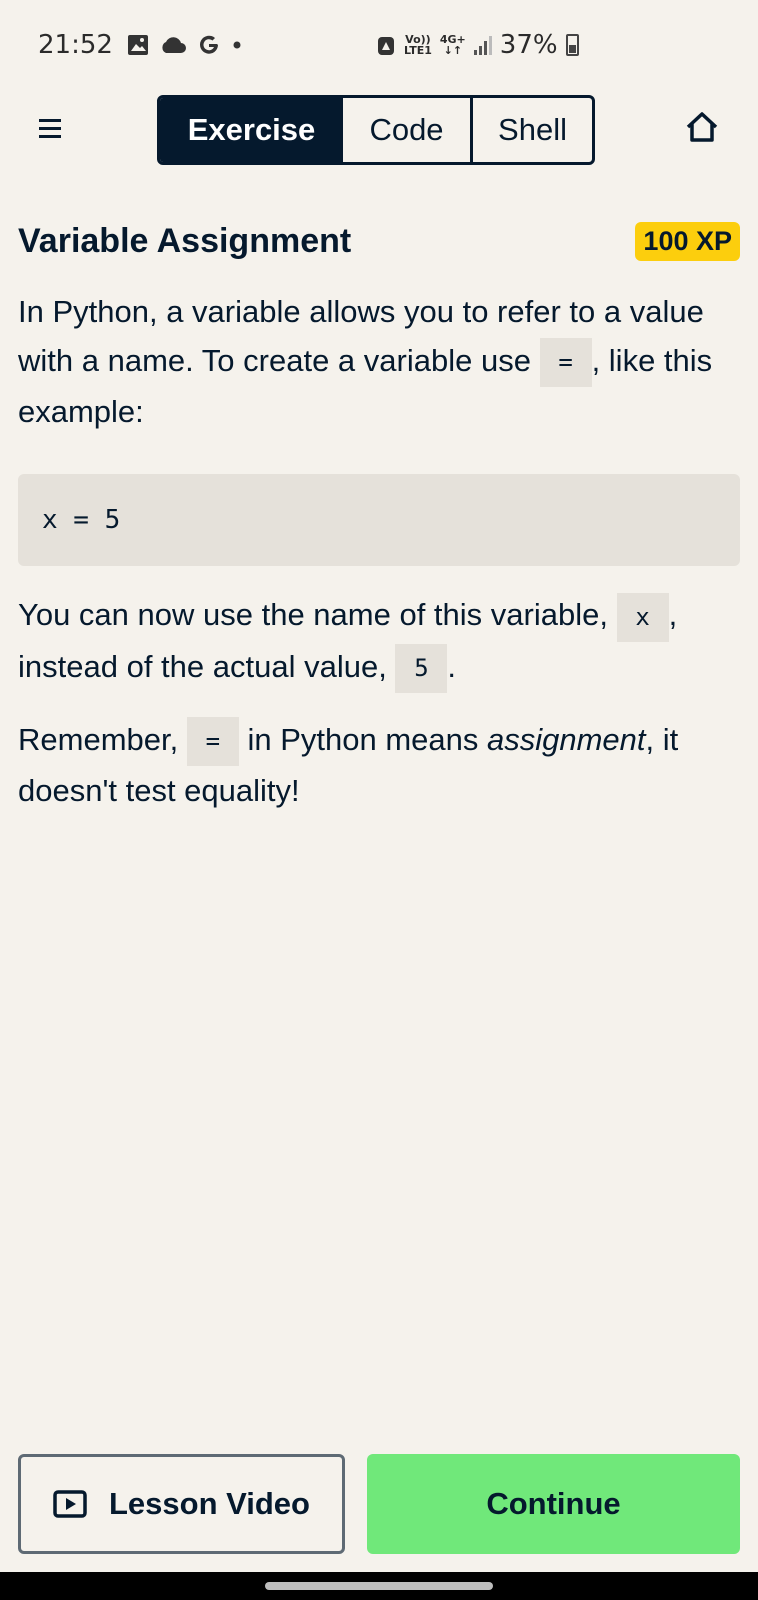 Image resolution: width=758 pixels, height=1600 pixels. Describe the element at coordinates (565, 363) in the screenshot. I see `inline-code-equals: =` at that location.